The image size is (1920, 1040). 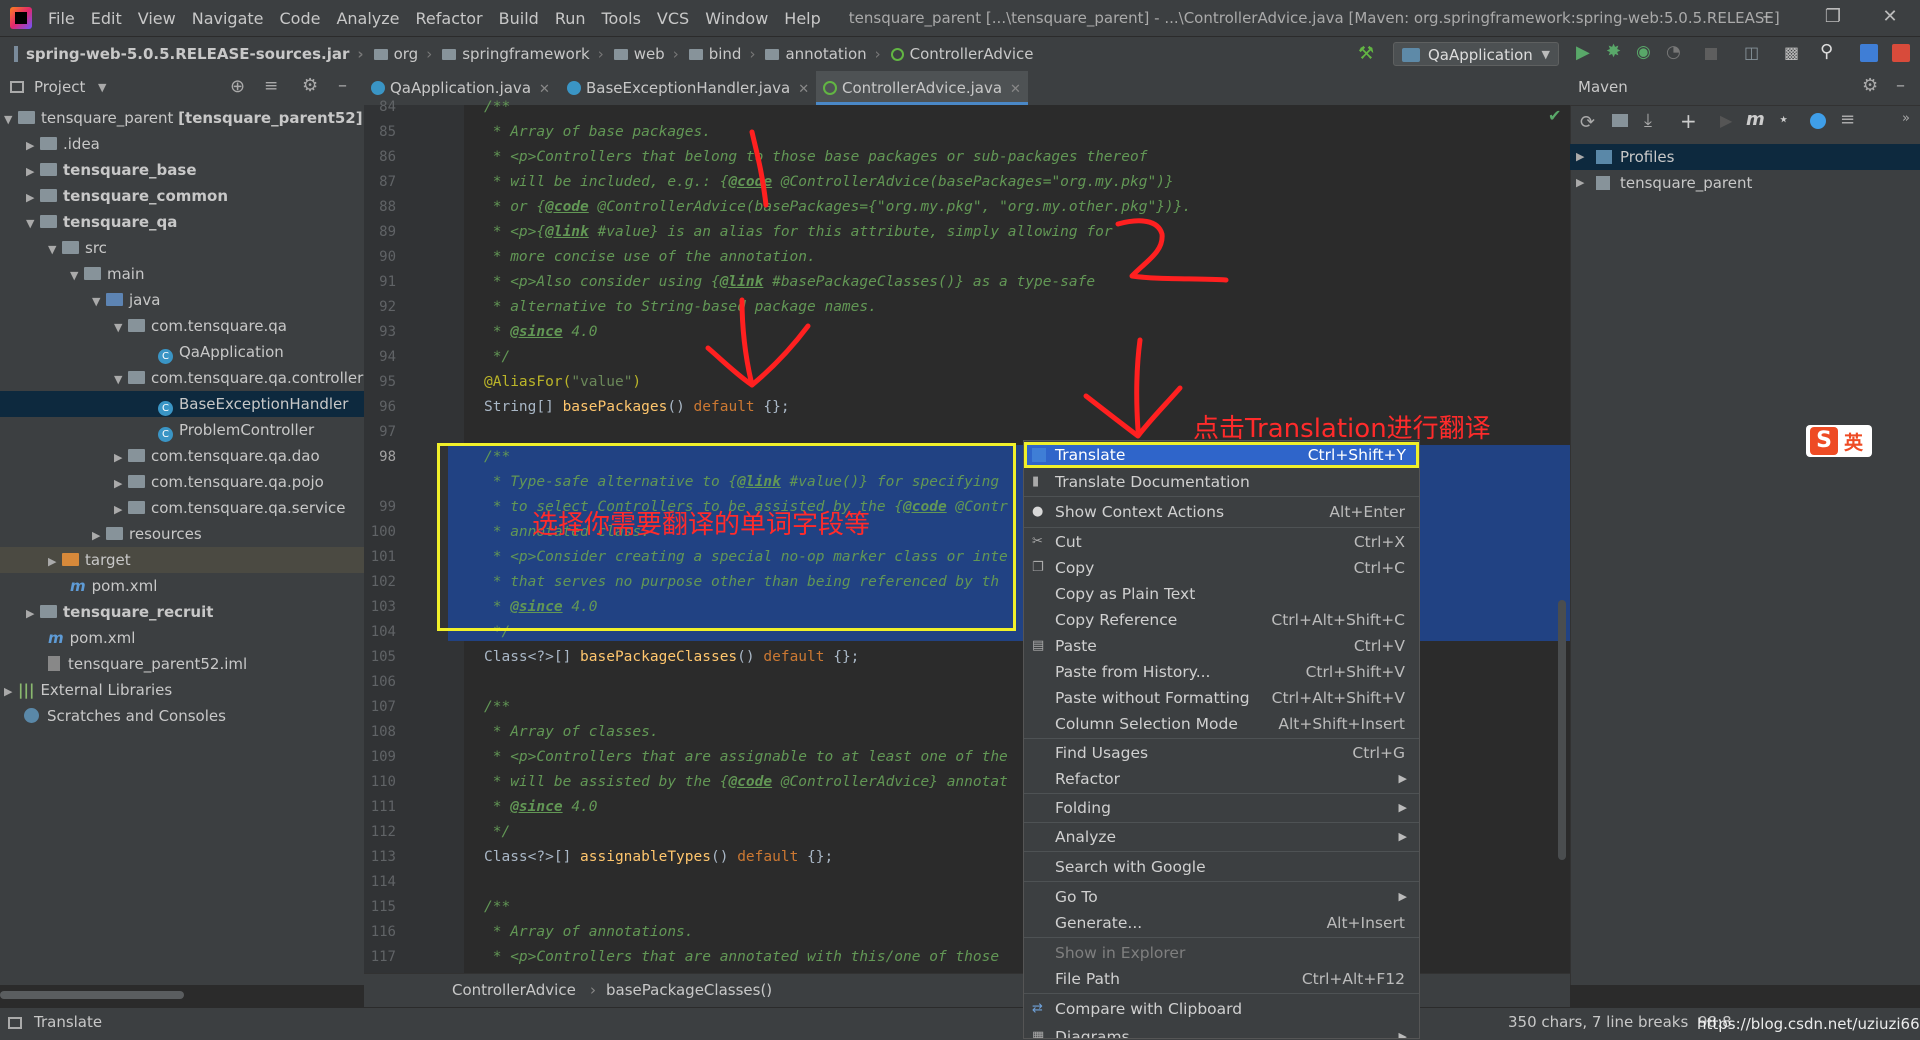 What do you see at coordinates (967, 284) in the screenshot?
I see `annotation-strokes` at bounding box center [967, 284].